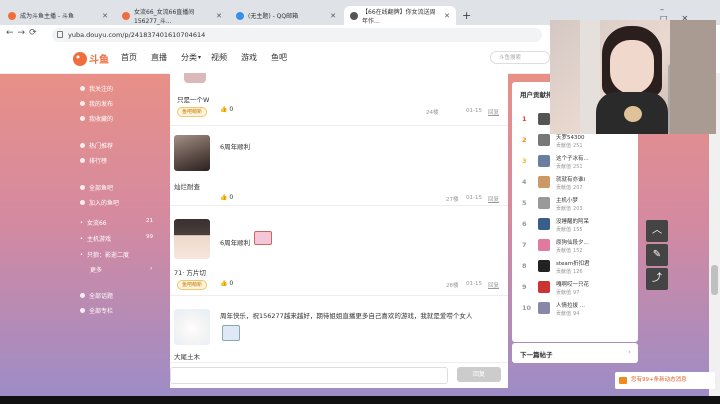 The image size is (720, 404). I want to click on browser-tab-1: 成为斗鱼主播 - 斗鱼 ✕, so click(58, 15).